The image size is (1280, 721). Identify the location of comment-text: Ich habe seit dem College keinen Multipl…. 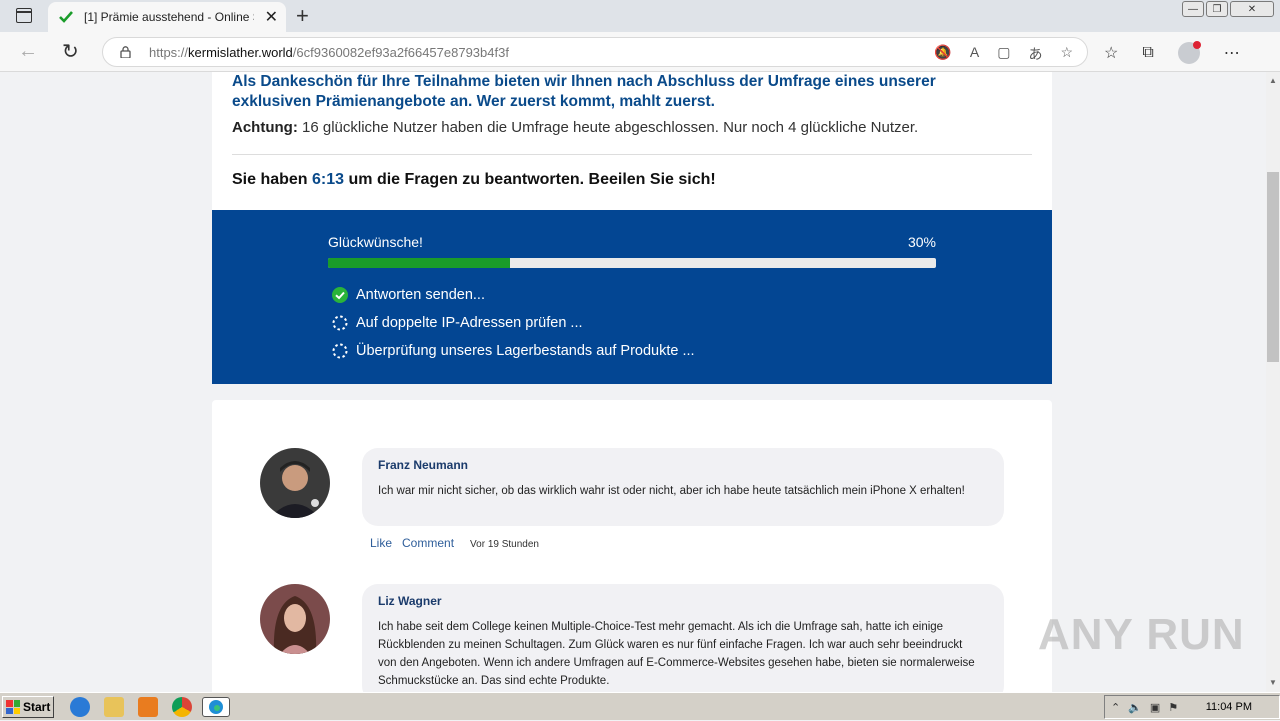
(676, 654).